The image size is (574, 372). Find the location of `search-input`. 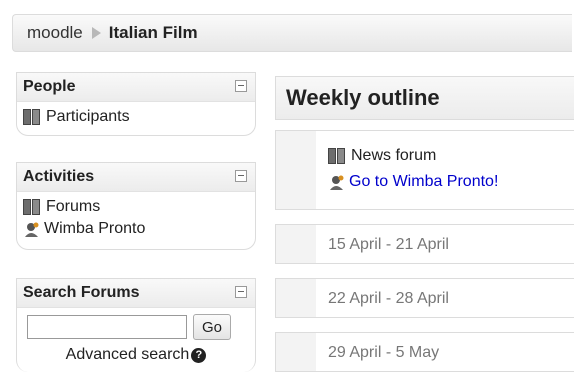

search-input is located at coordinates (107, 327).